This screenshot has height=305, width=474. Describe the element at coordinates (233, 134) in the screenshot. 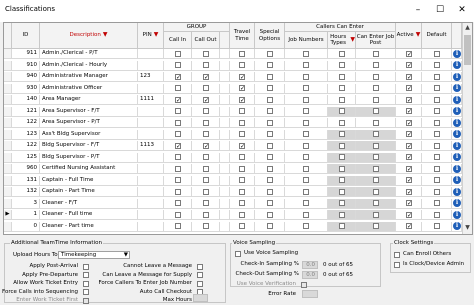

I see `table-row: 123 Ass't Bldg Supervisor ✓ i` at that location.